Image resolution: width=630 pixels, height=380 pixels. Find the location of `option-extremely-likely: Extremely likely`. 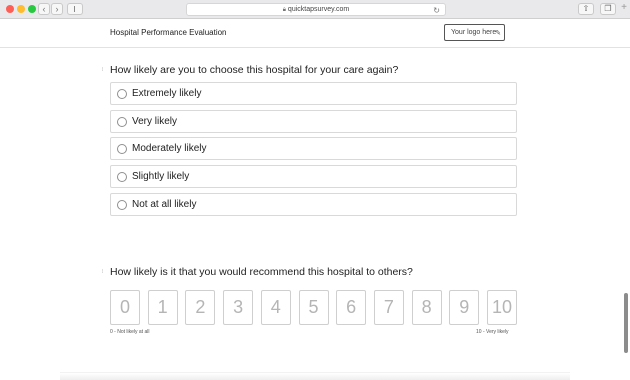

option-extremely-likely: Extremely likely is located at coordinates (313, 93).